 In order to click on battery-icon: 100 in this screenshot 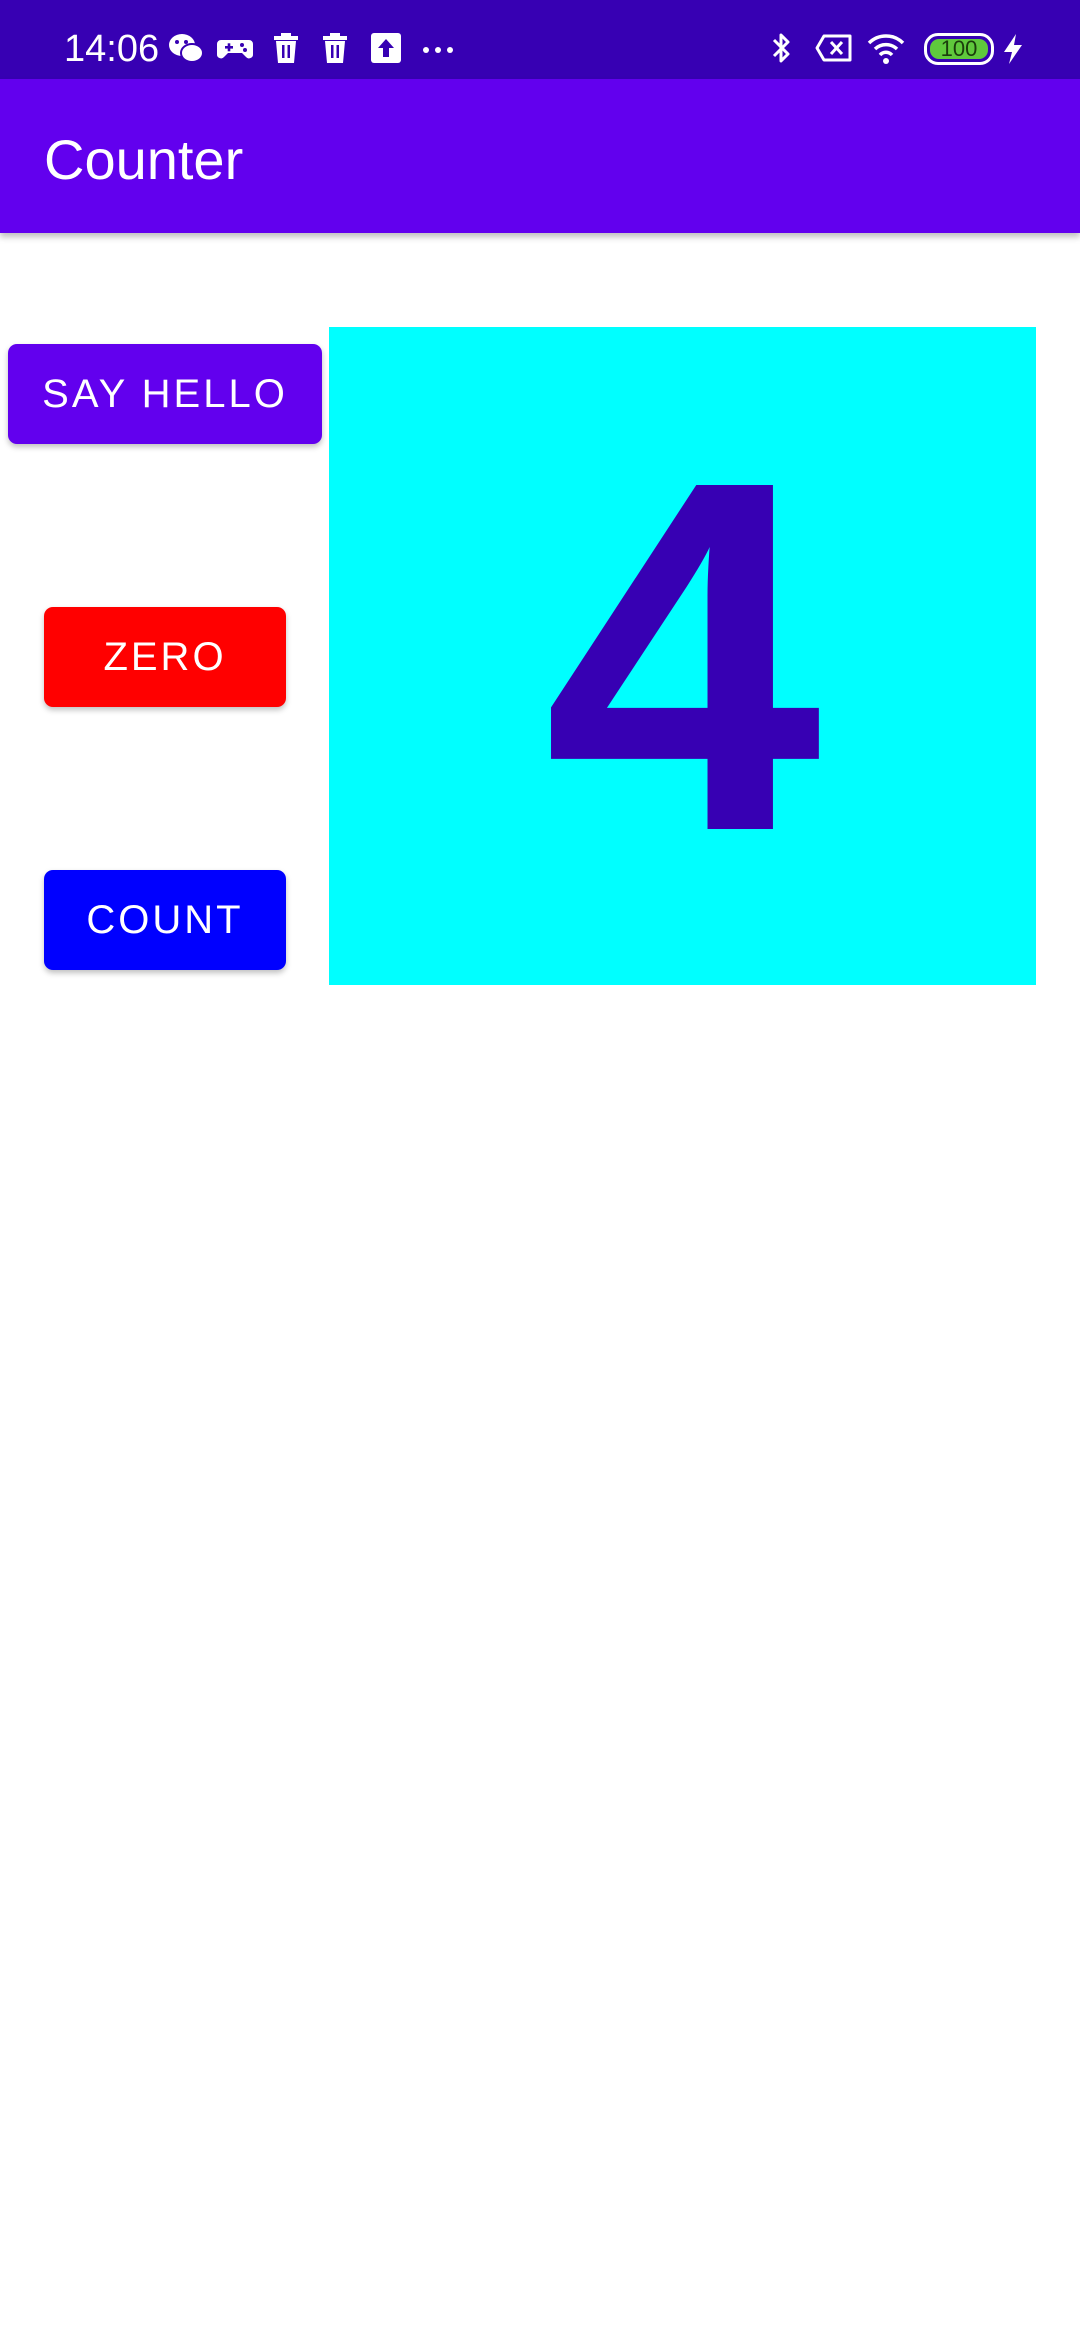, I will do `click(959, 49)`.